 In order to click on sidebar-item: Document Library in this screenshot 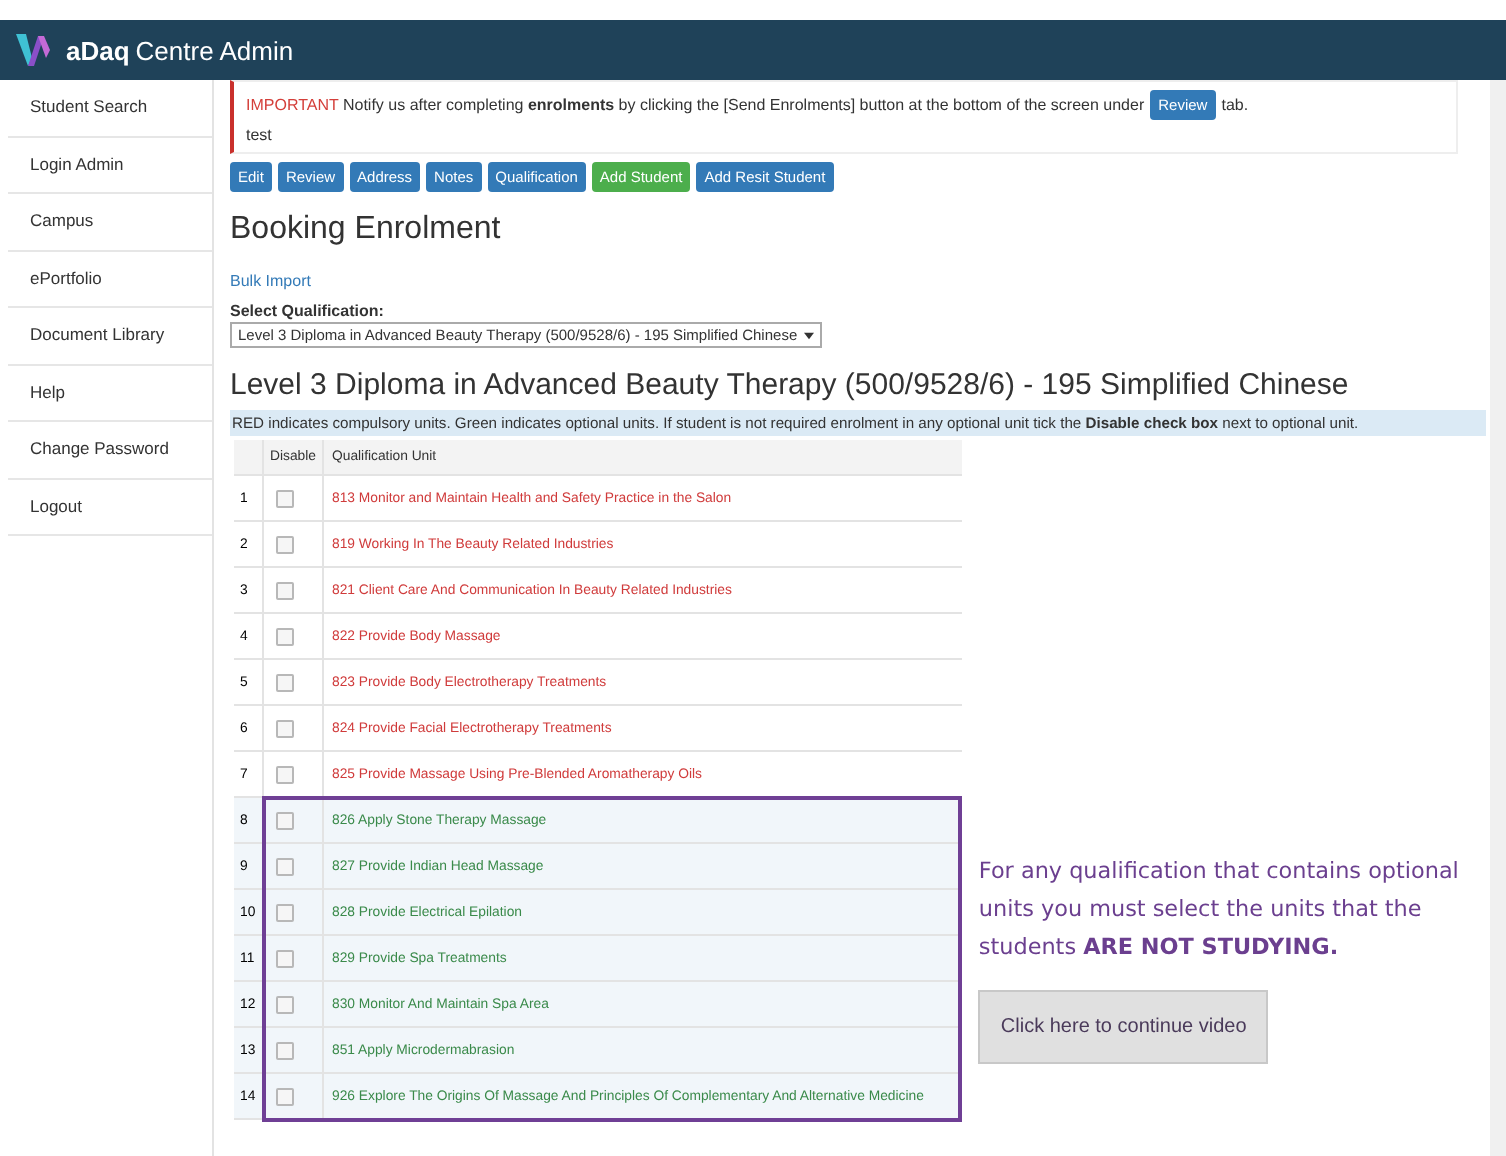, I will do `click(110, 336)`.